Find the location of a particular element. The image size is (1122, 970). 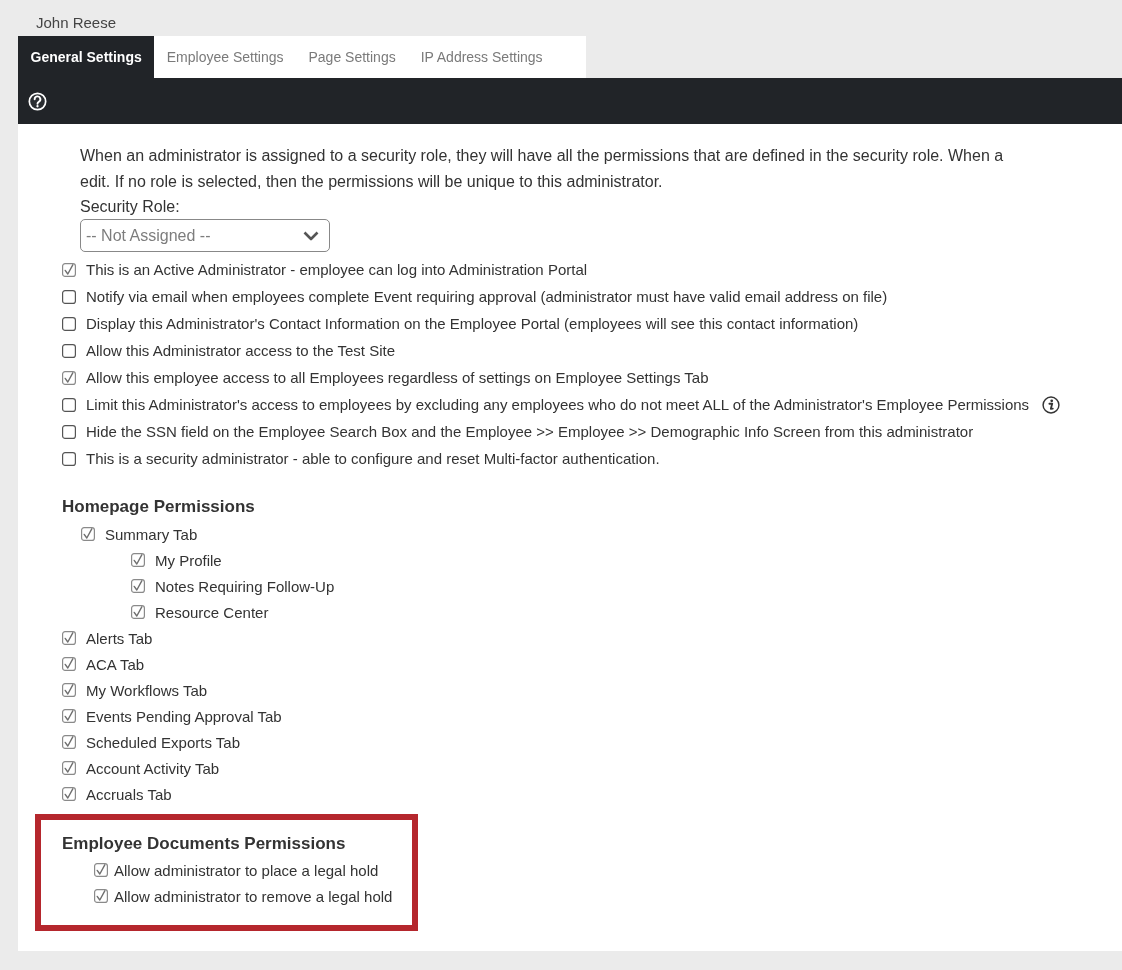

help-icon is located at coordinates (37, 101).